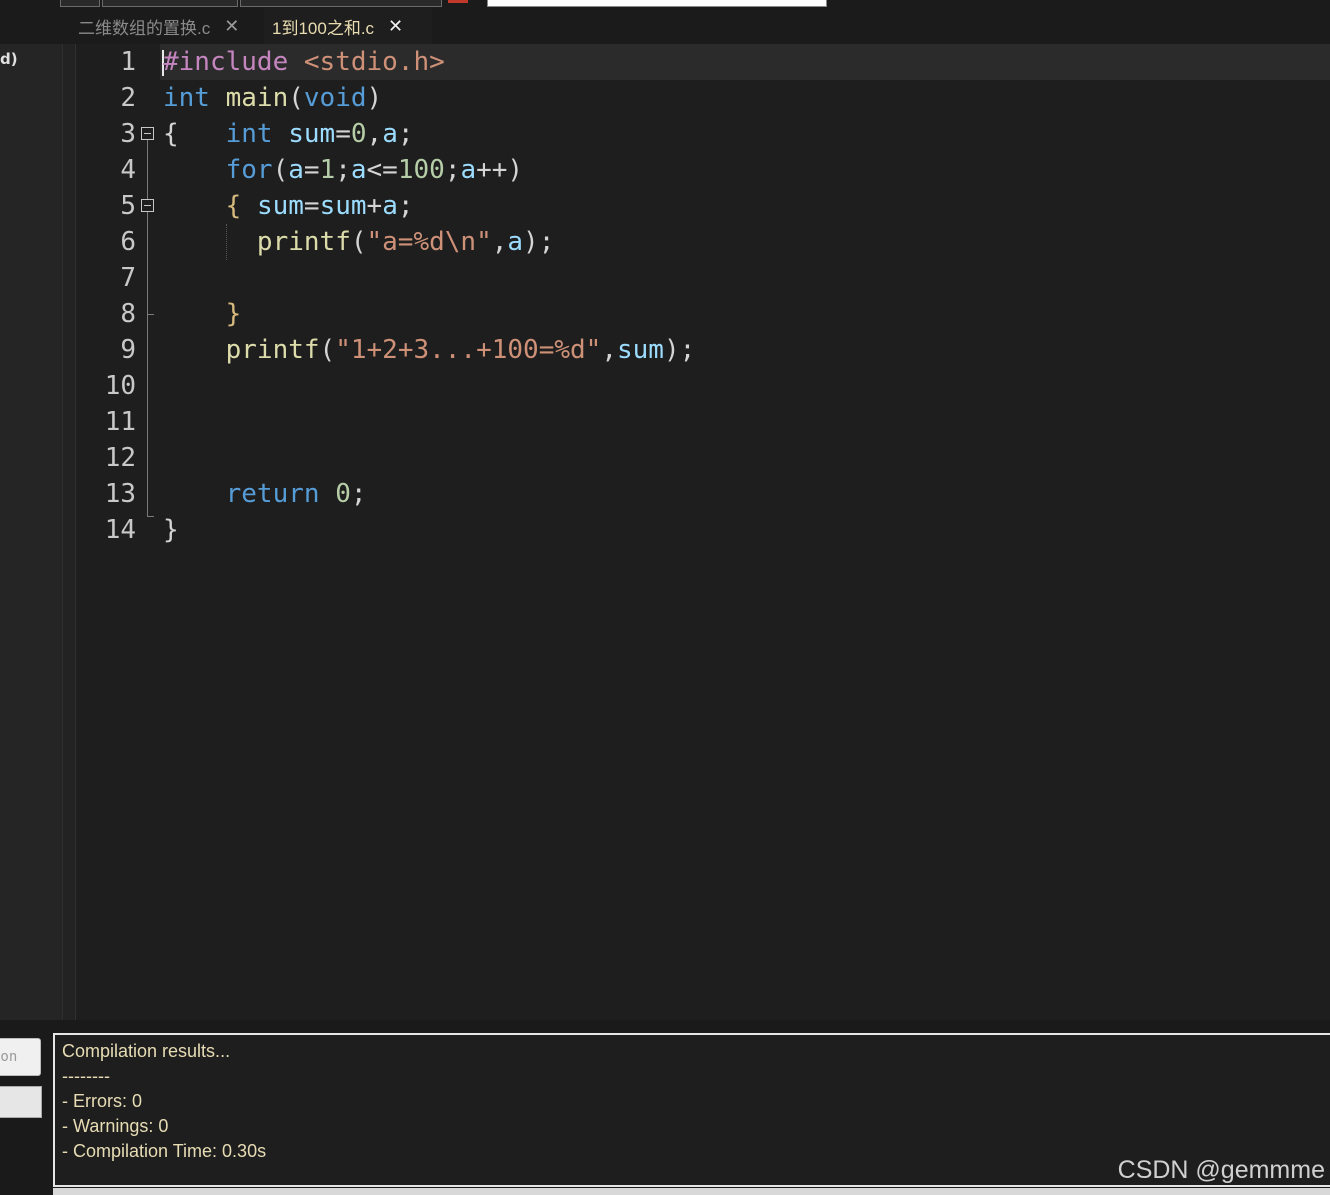  Describe the element at coordinates (128, 134) in the screenshot. I see `line-number: 3` at that location.